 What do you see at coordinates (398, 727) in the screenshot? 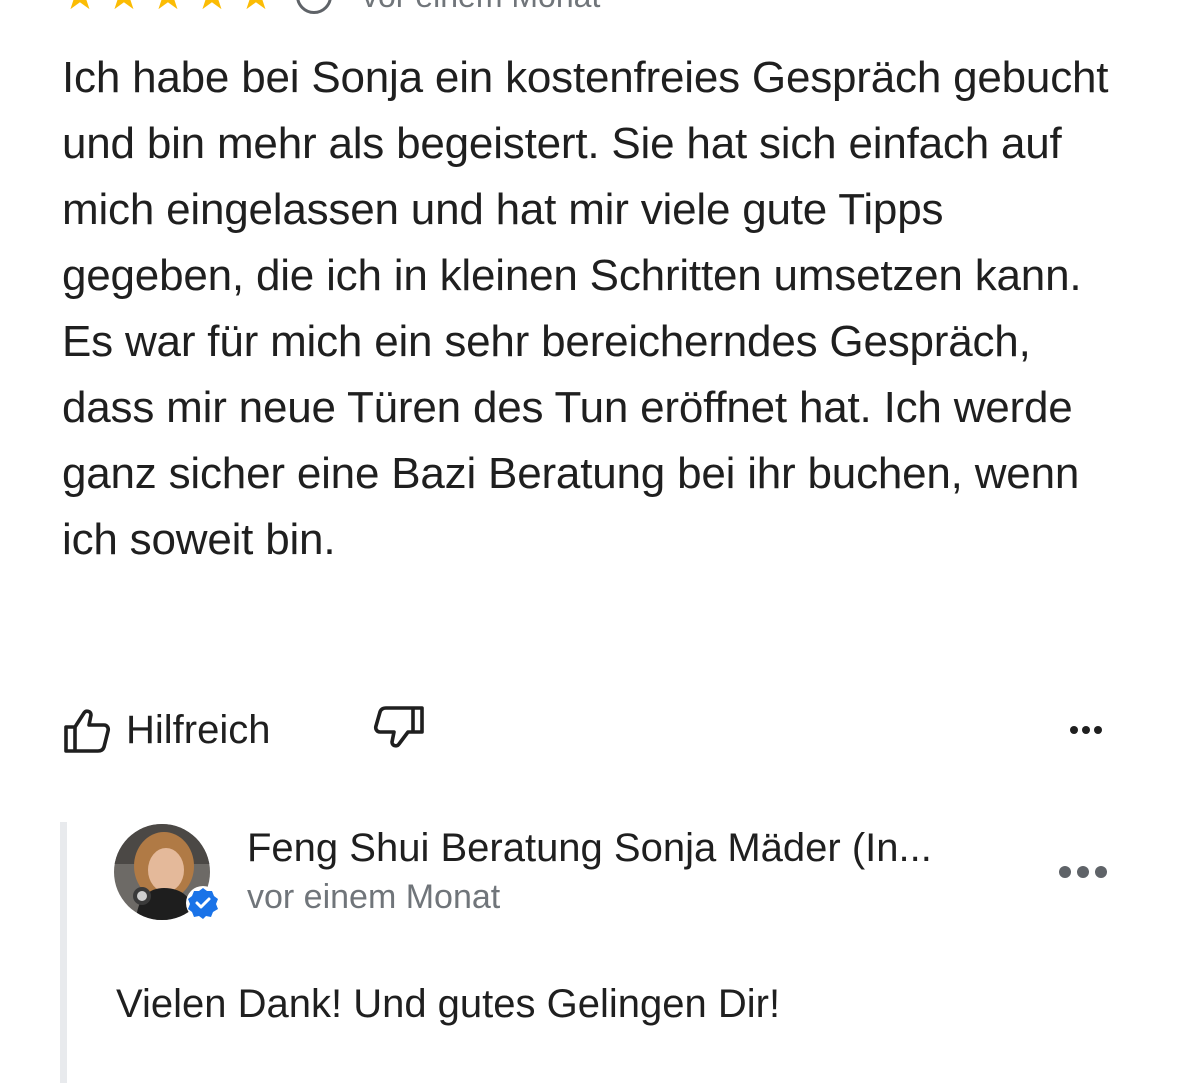
I see `thumb-down-icon` at bounding box center [398, 727].